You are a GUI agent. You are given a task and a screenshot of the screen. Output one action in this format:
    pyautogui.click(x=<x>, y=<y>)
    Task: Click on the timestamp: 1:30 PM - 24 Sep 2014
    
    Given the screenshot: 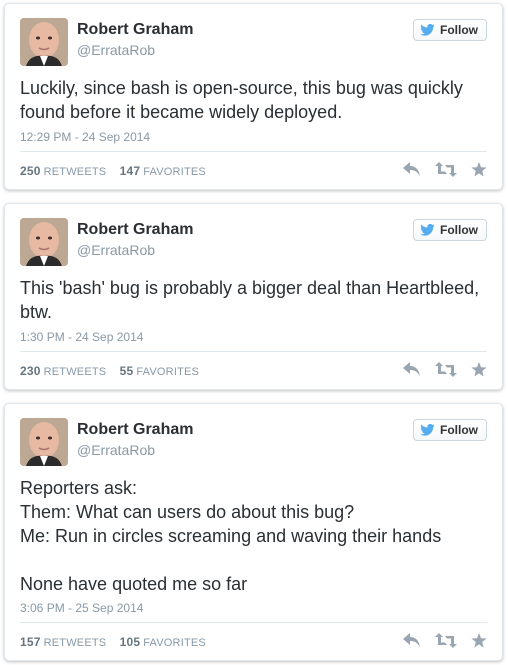 What is the action you would take?
    pyautogui.click(x=81, y=337)
    